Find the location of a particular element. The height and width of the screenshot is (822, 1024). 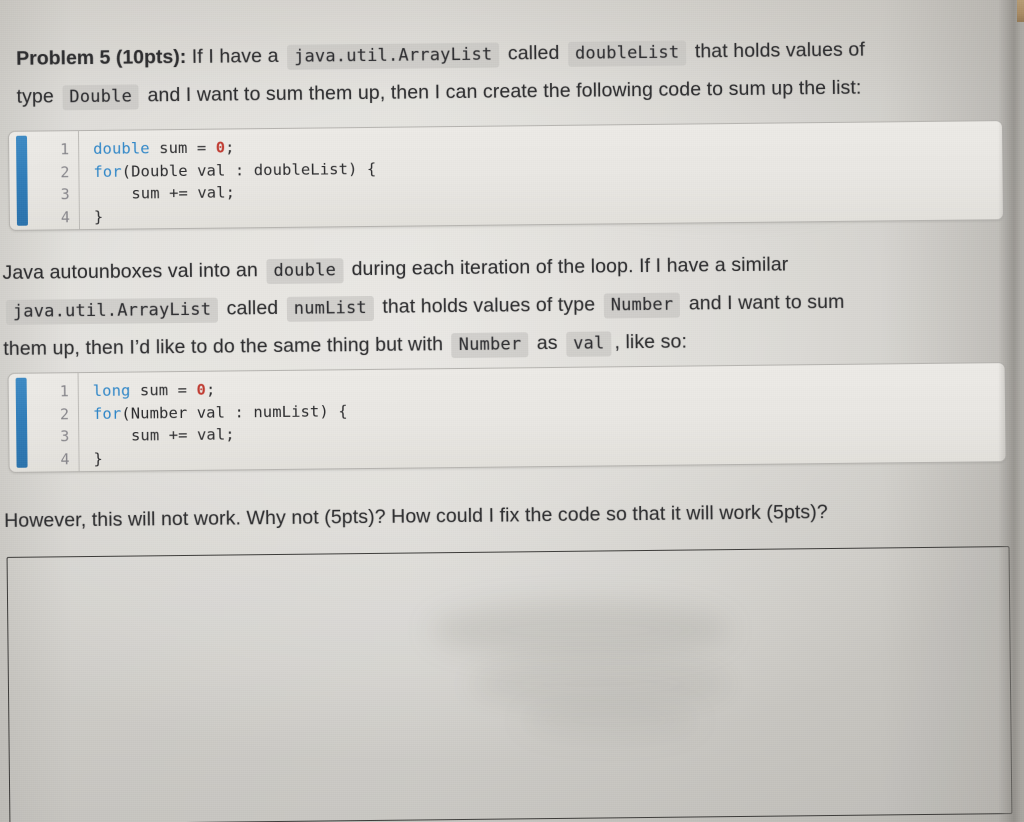

p1-text-segment-1: If I have a is located at coordinates (235, 56).